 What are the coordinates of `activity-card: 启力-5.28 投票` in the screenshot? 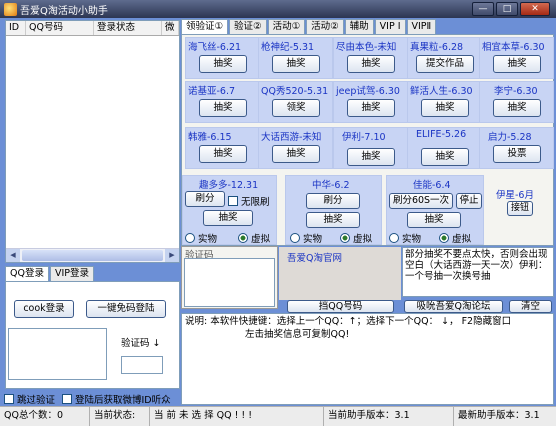 It's located at (516, 148).